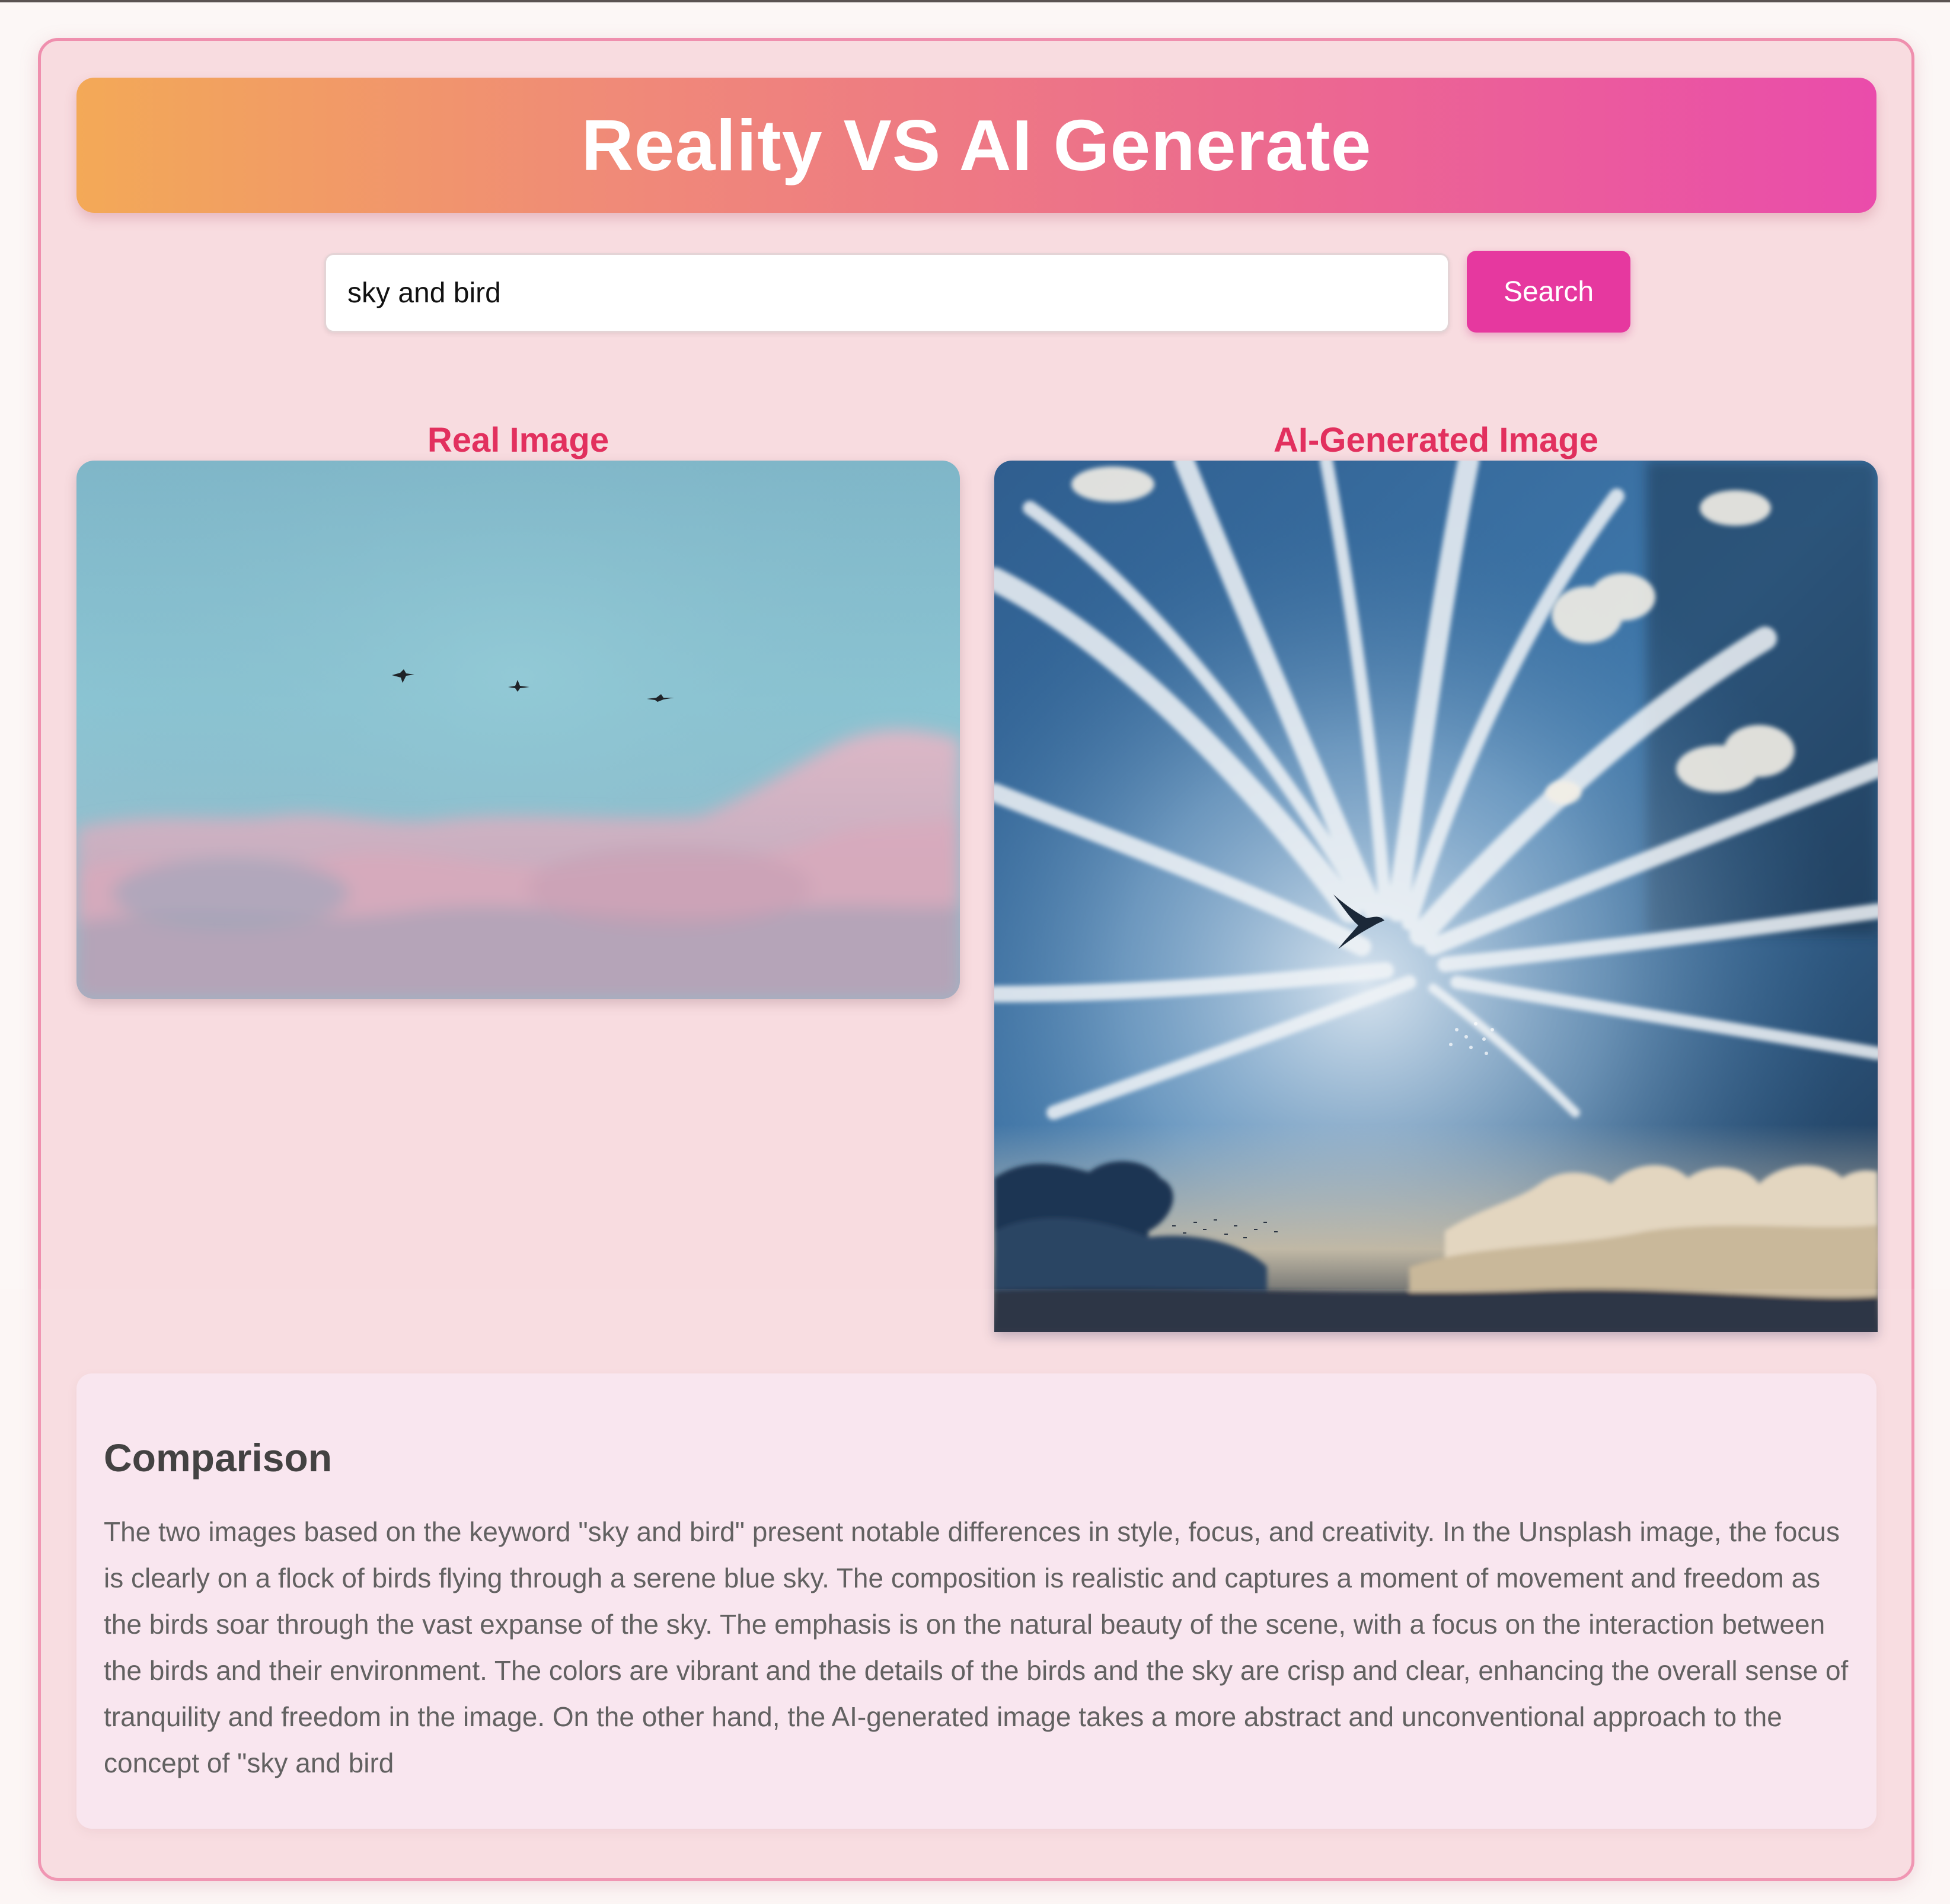 The width and height of the screenshot is (1950, 1904). I want to click on real-image-title: Real Image, so click(518, 440).